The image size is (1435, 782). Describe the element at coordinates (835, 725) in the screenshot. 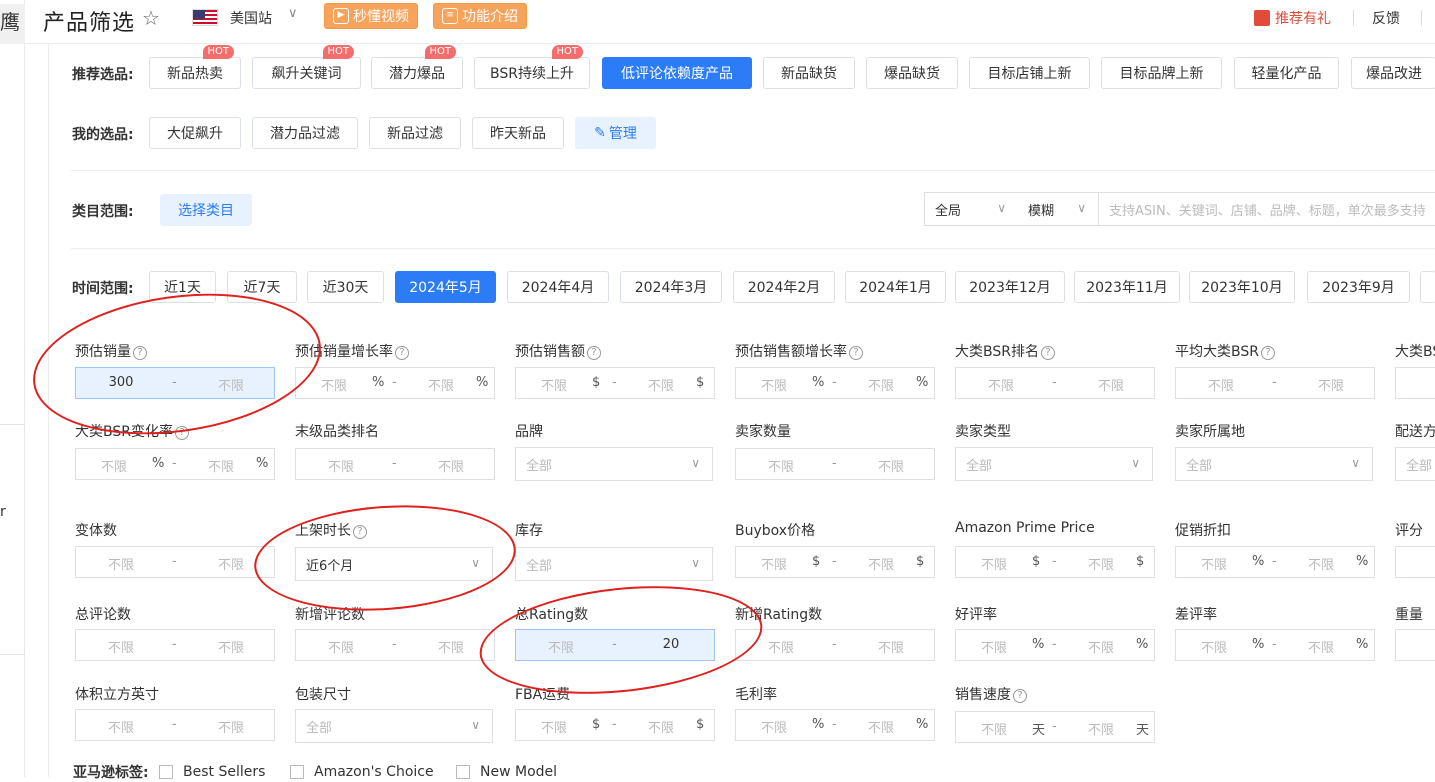

I see `margin-range: 不限% - 不限%` at that location.